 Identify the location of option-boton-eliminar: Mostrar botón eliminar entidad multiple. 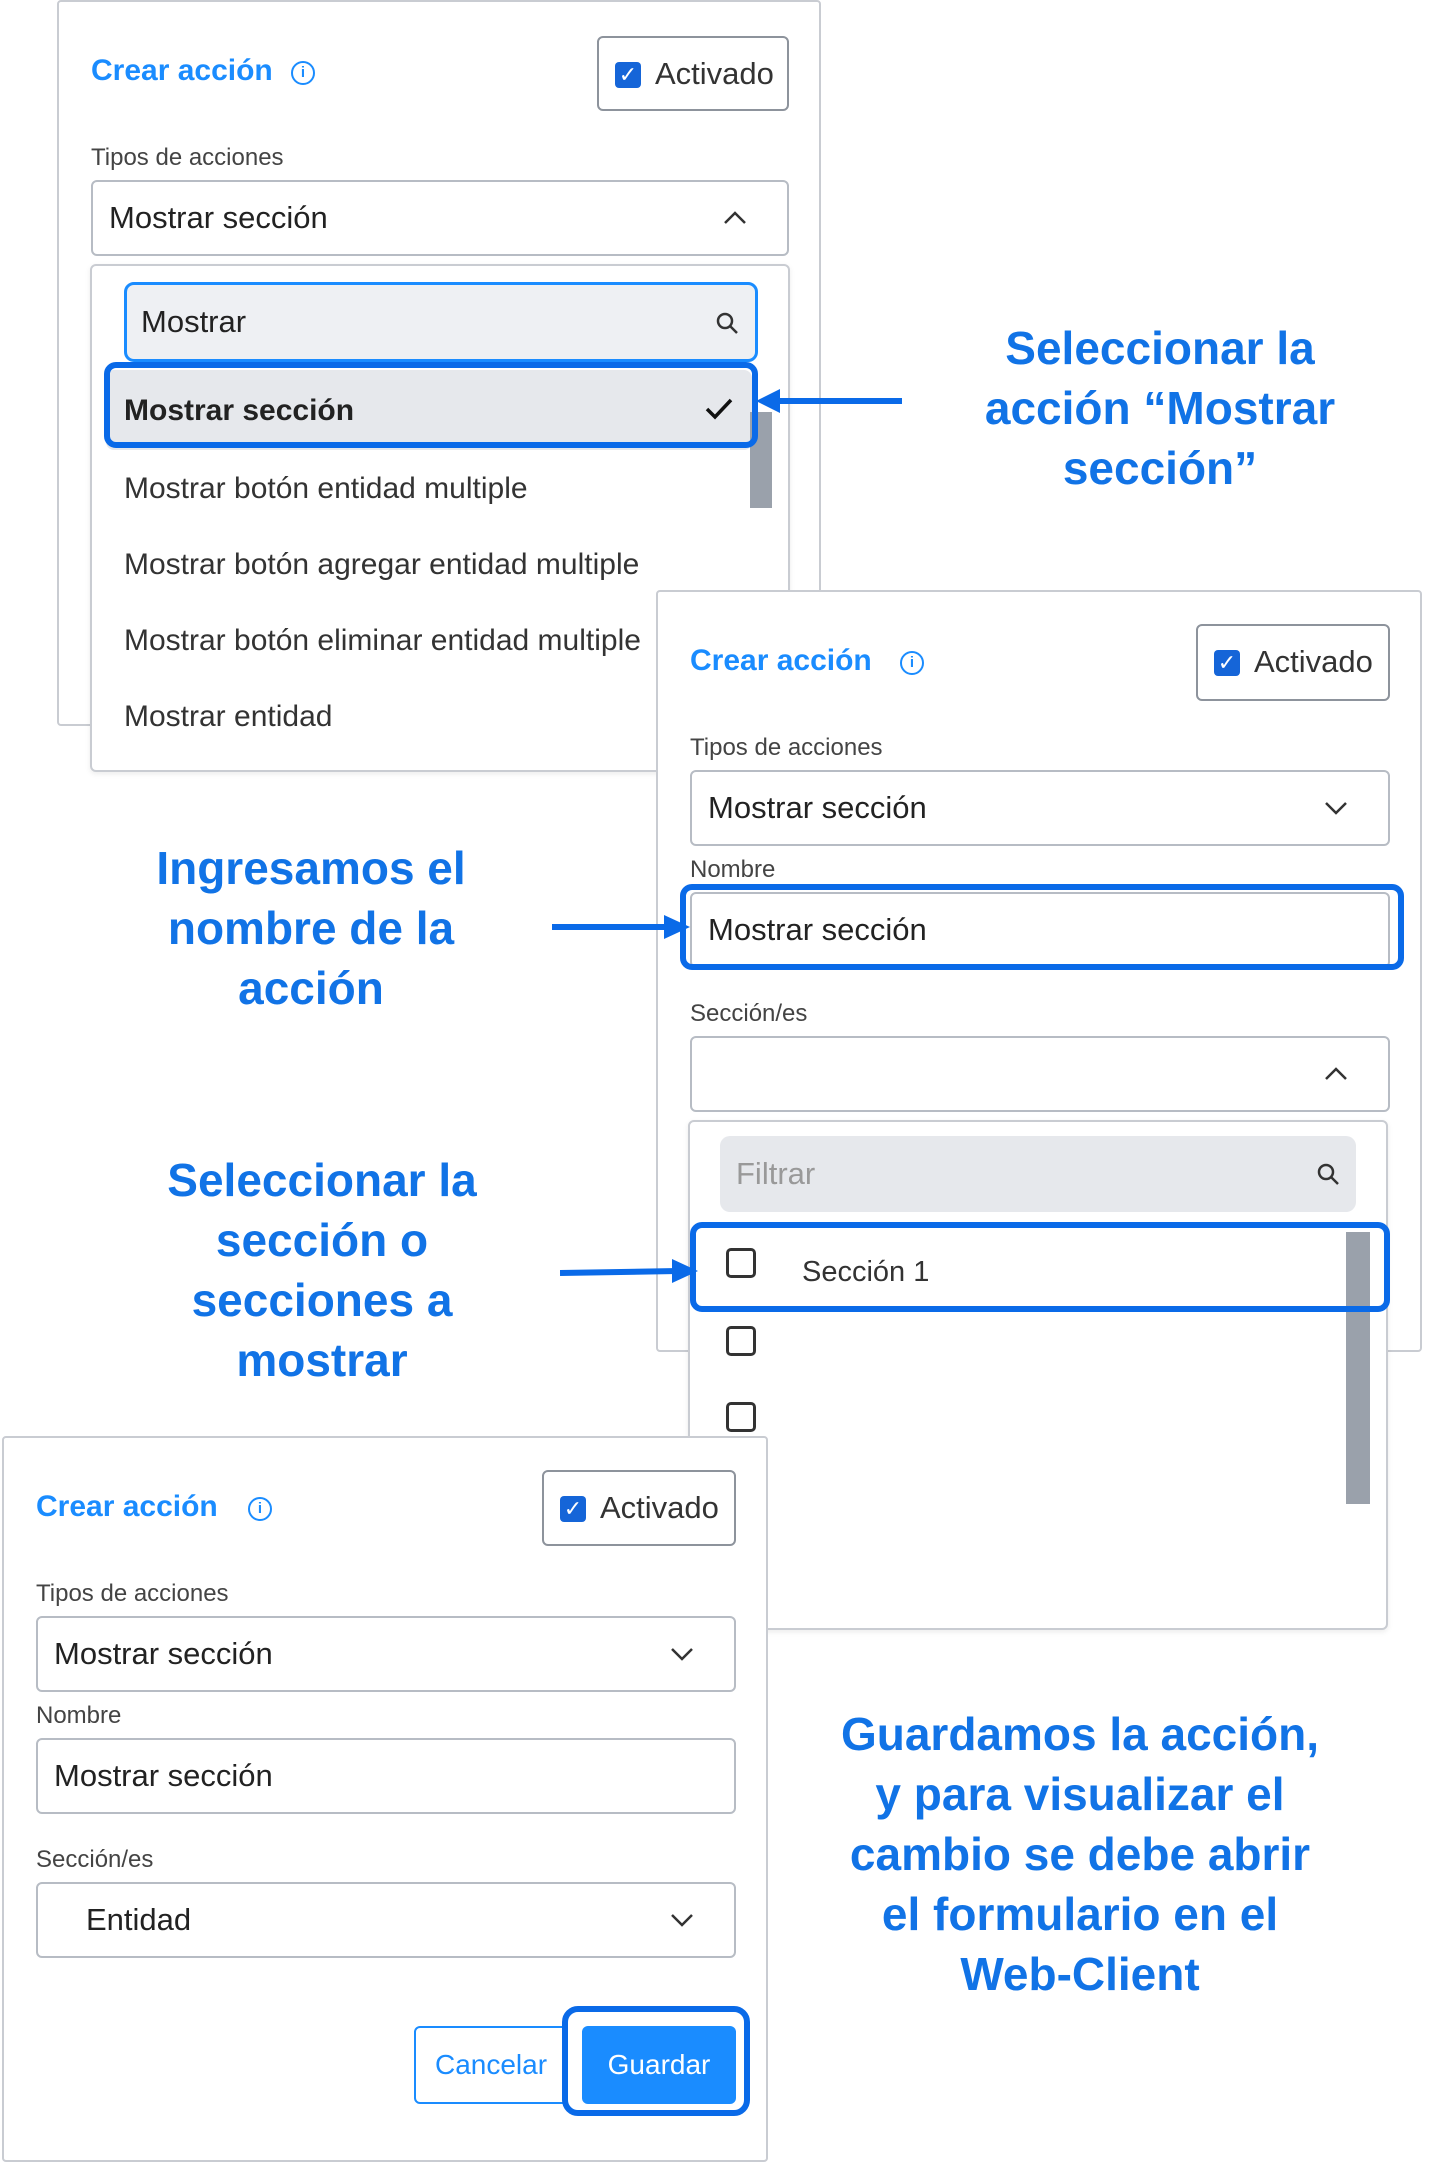
(382, 641).